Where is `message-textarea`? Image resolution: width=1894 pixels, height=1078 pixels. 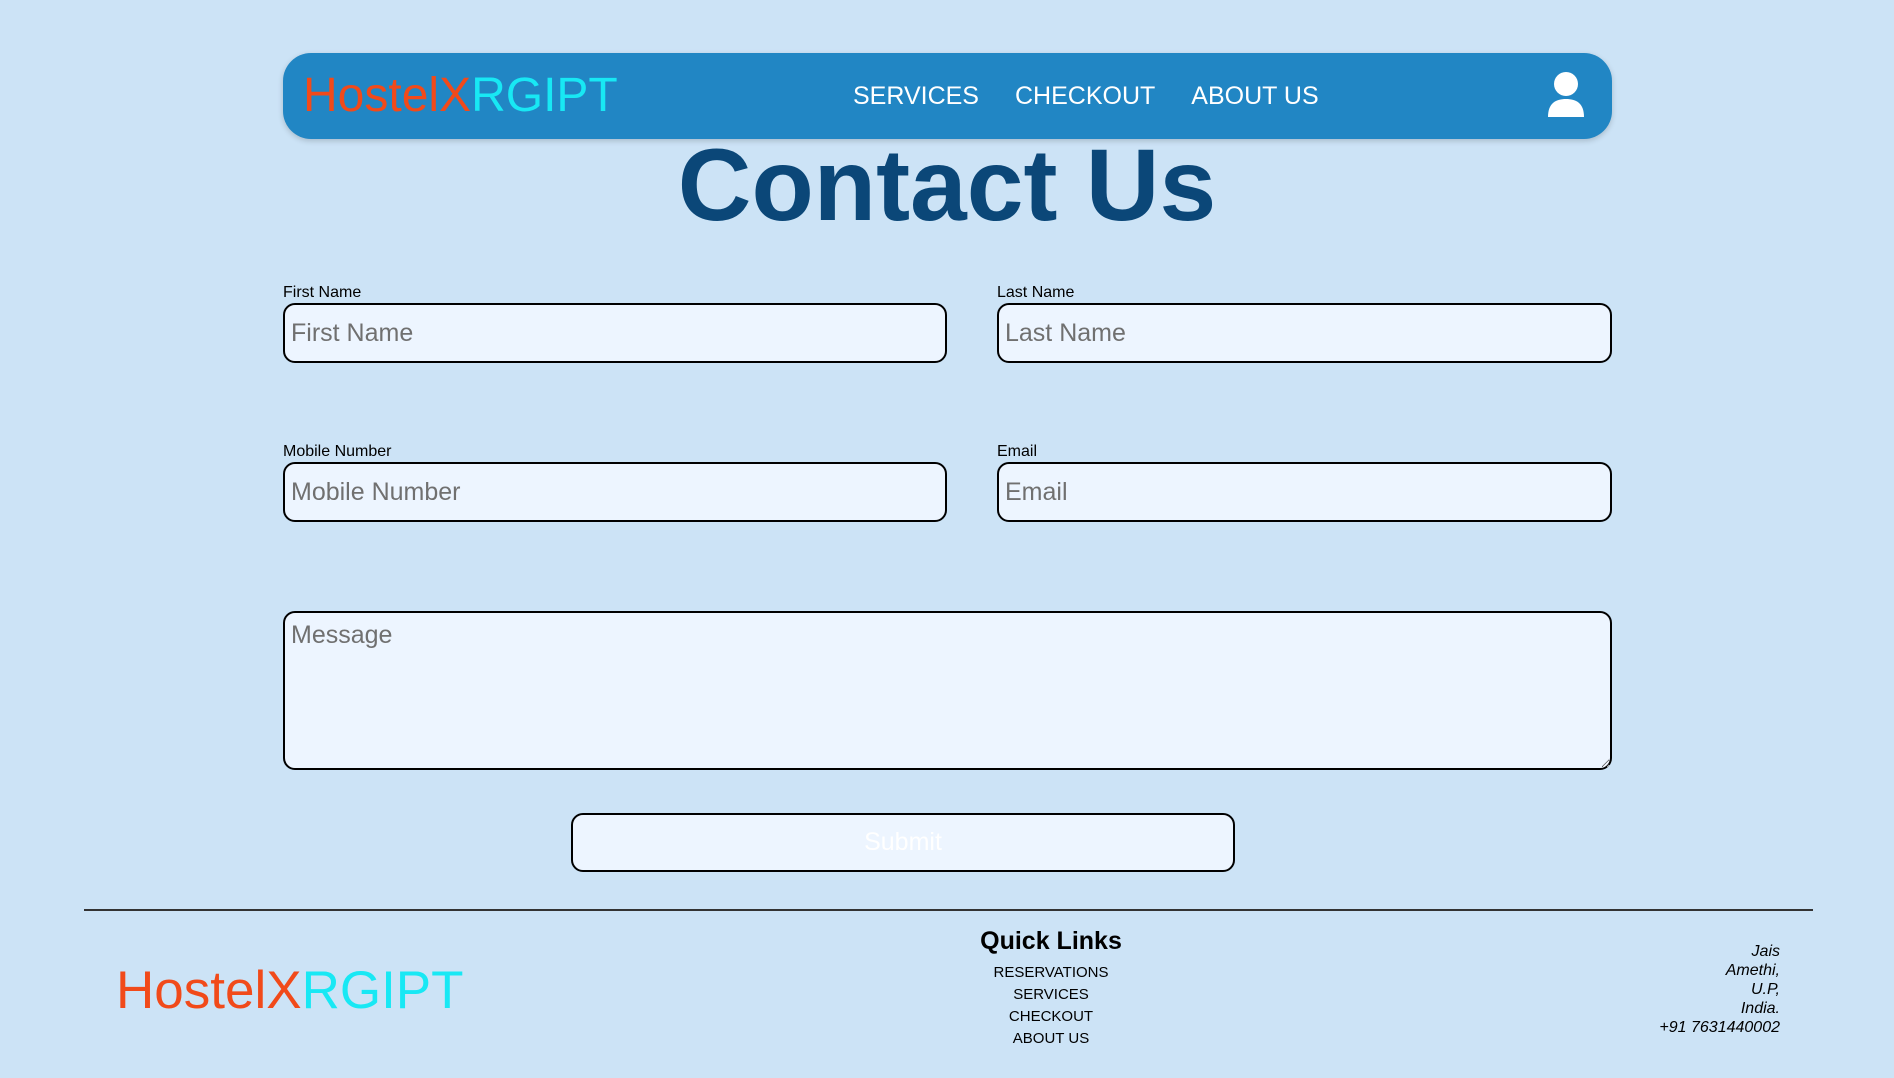
message-textarea is located at coordinates (947, 690).